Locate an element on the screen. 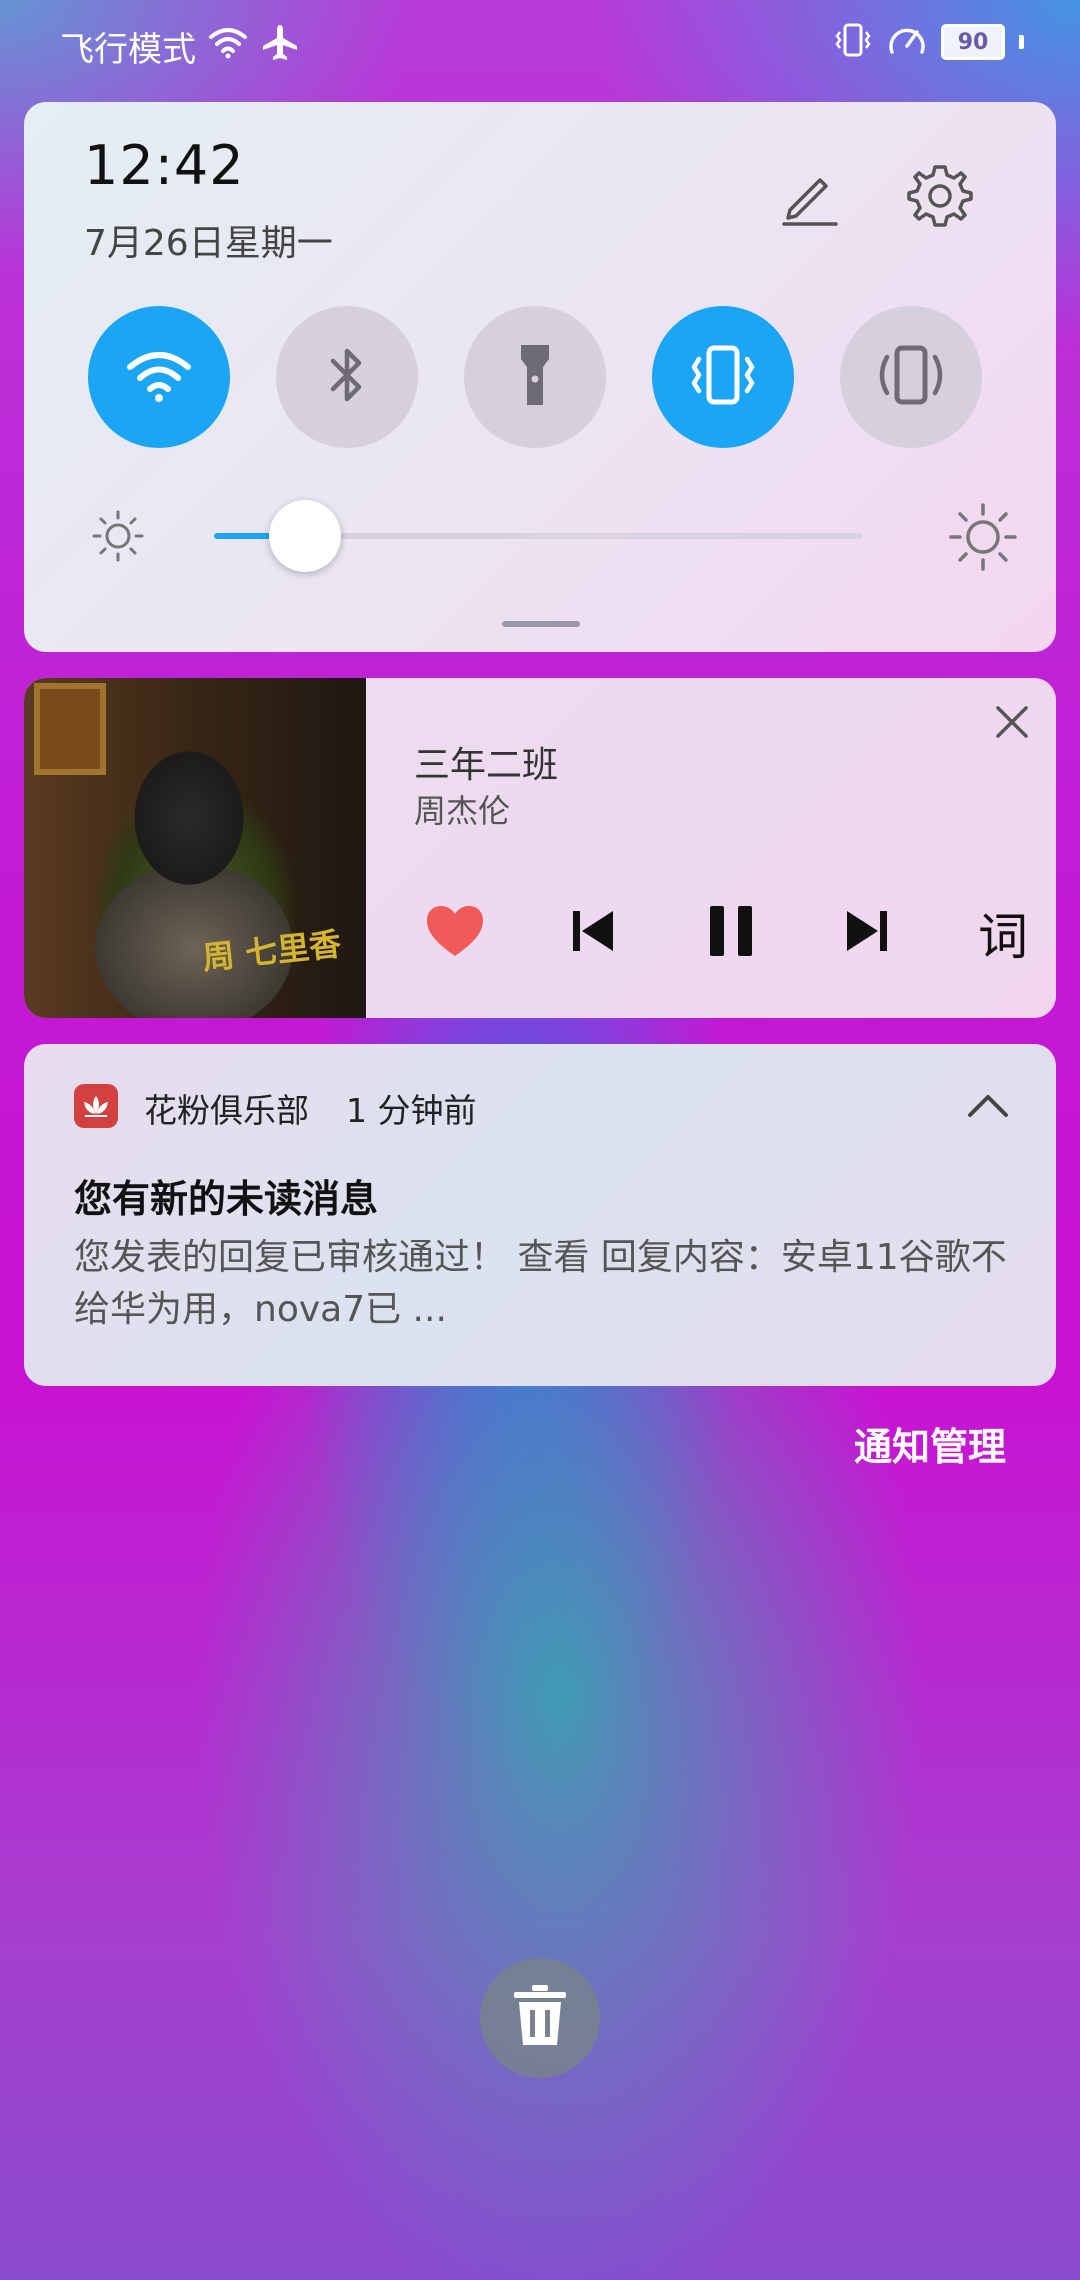 The height and width of the screenshot is (2280, 1080). album-art: 周 七里香 is located at coordinates (195, 848).